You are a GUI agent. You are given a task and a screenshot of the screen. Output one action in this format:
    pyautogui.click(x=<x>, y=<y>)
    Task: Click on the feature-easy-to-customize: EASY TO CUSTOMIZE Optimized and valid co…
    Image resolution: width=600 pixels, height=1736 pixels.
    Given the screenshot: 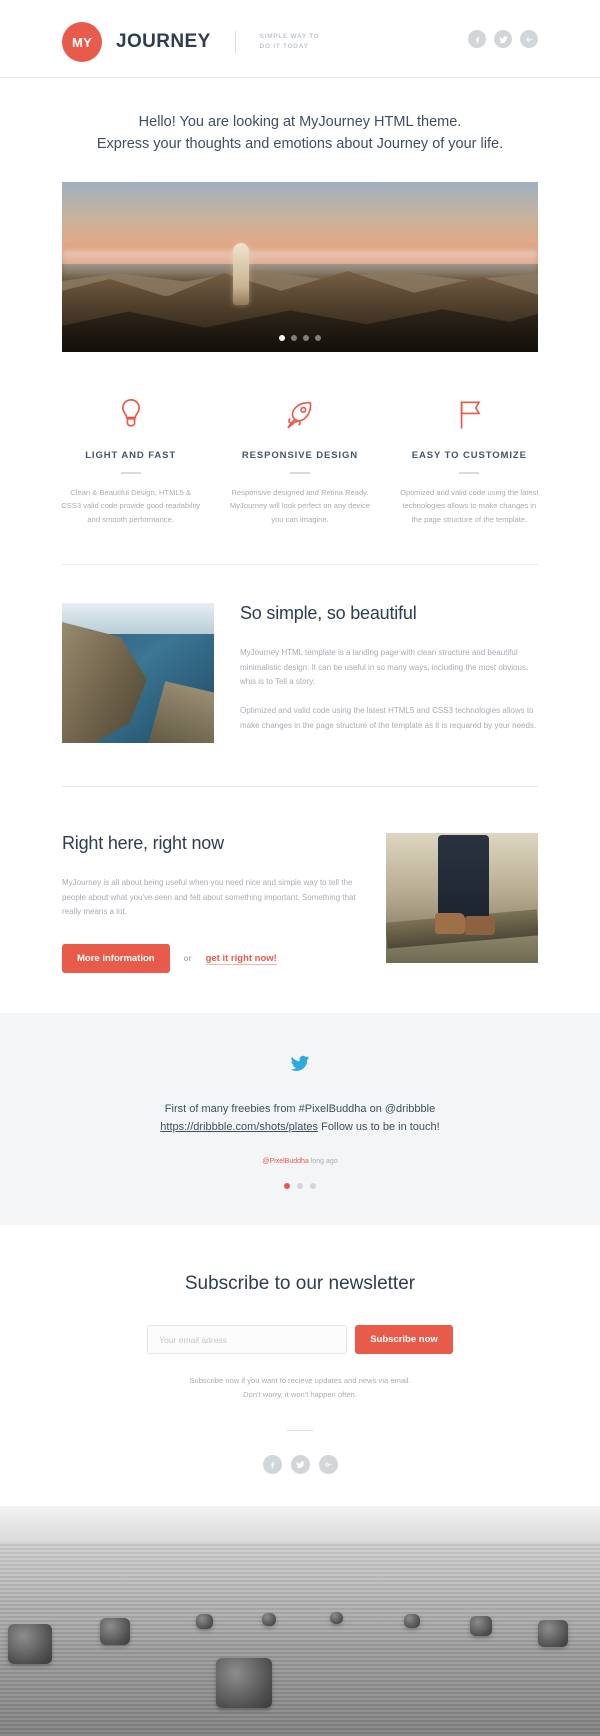 What is the action you would take?
    pyautogui.click(x=469, y=460)
    